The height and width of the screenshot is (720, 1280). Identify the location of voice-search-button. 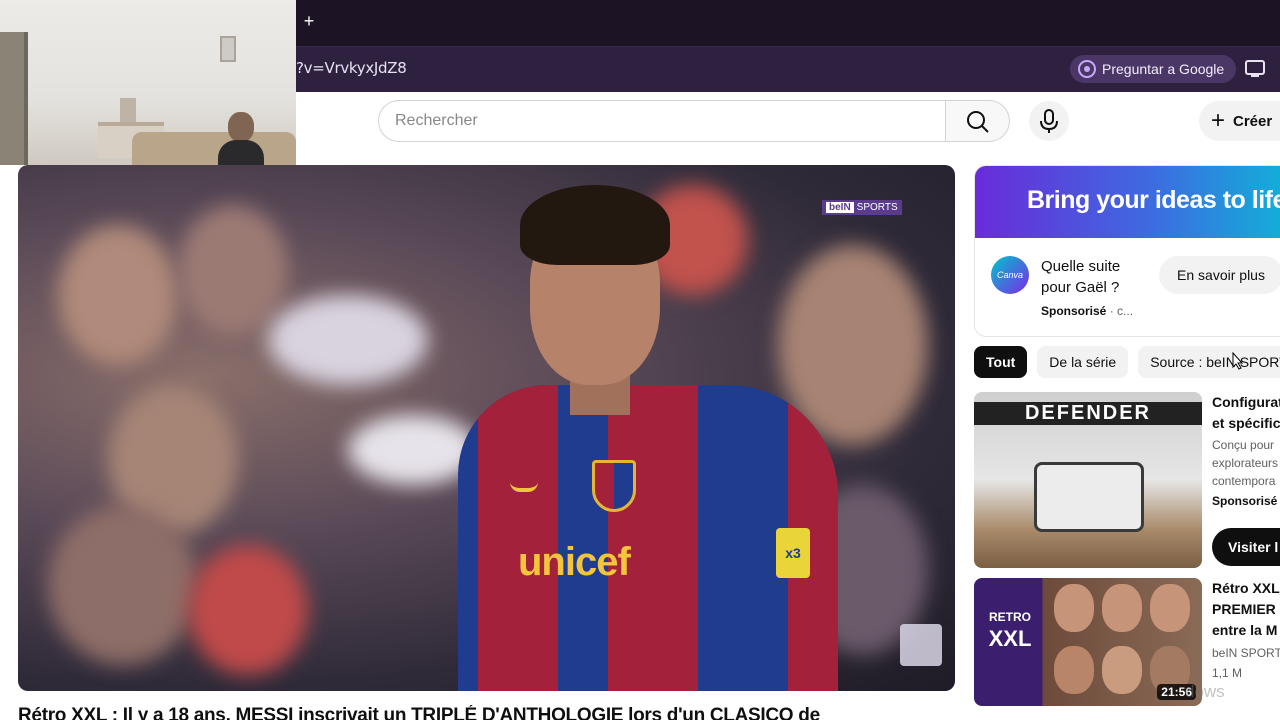
(1049, 121).